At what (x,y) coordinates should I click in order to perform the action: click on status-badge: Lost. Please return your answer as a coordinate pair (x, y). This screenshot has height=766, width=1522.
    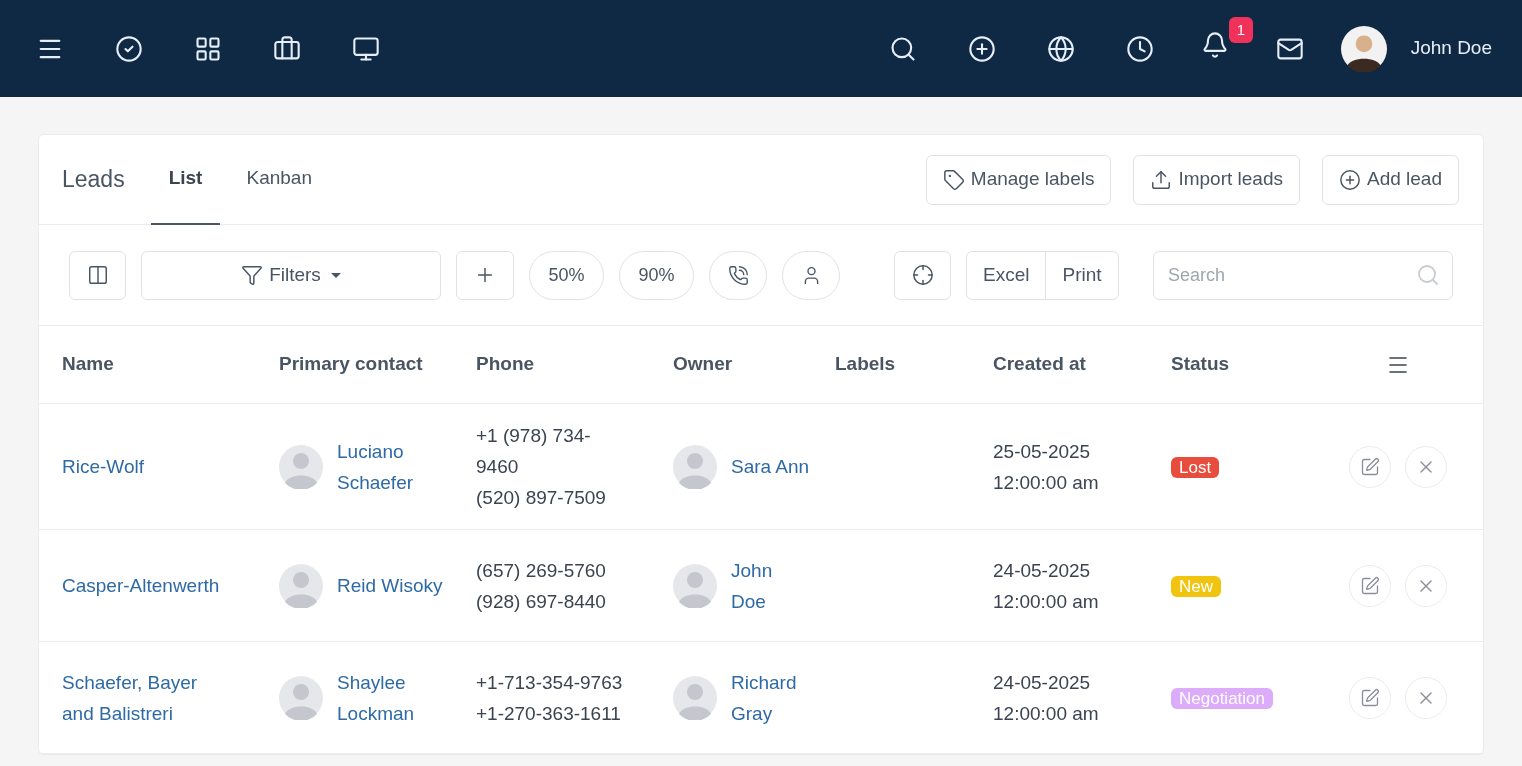
    Looking at the image, I should click on (1195, 467).